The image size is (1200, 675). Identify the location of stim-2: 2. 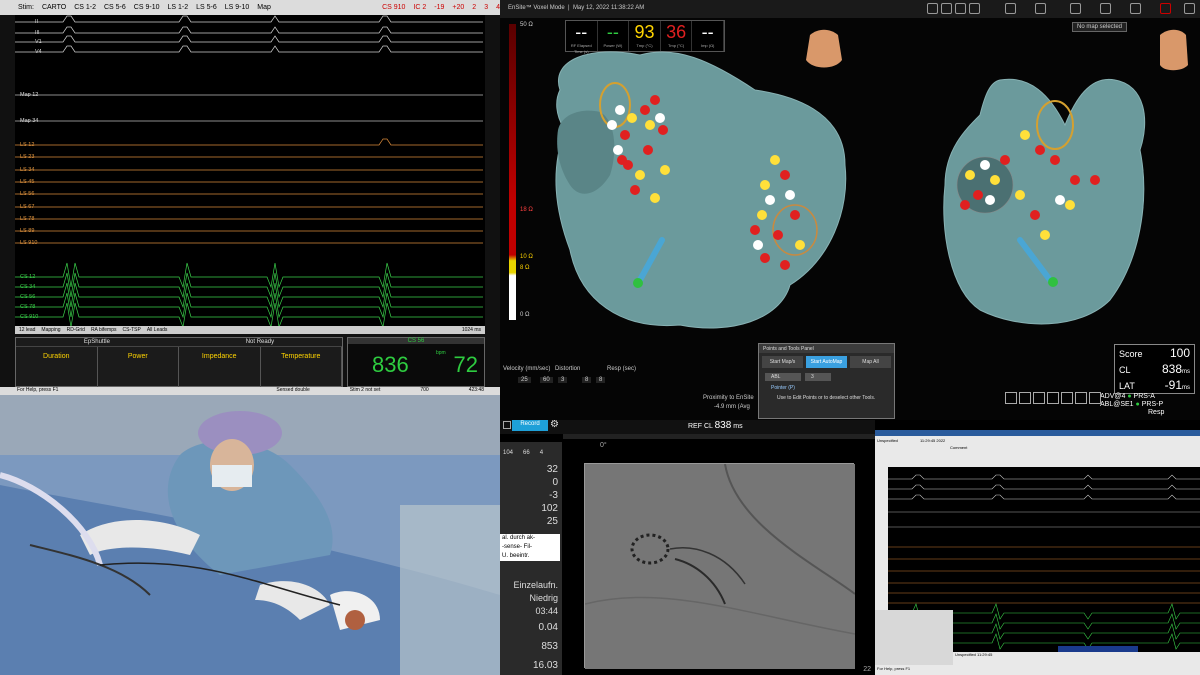
(474, 7).